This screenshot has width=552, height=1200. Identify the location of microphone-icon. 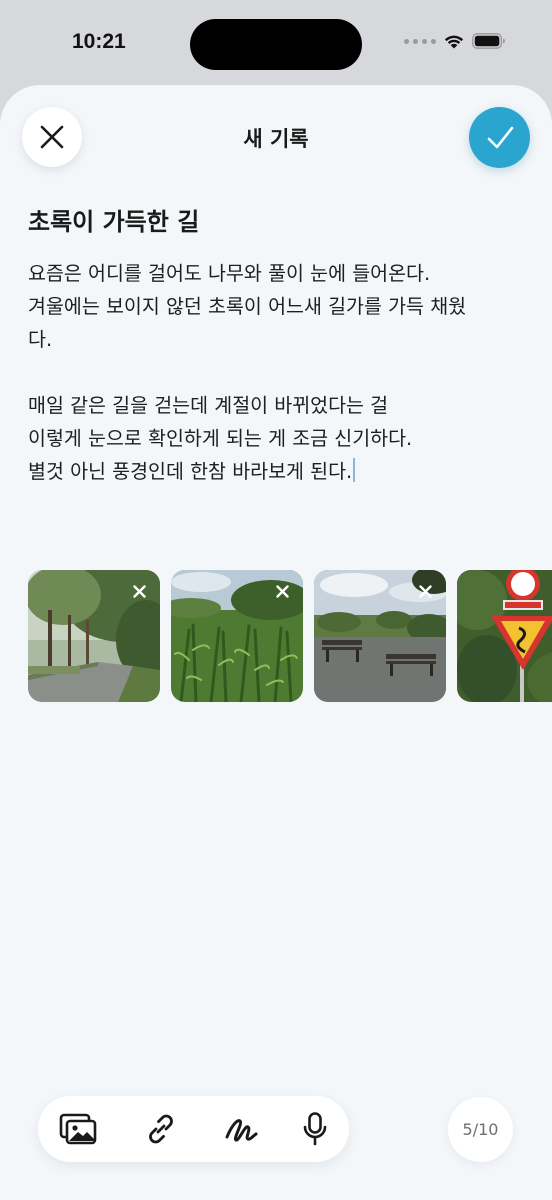
(315, 1129).